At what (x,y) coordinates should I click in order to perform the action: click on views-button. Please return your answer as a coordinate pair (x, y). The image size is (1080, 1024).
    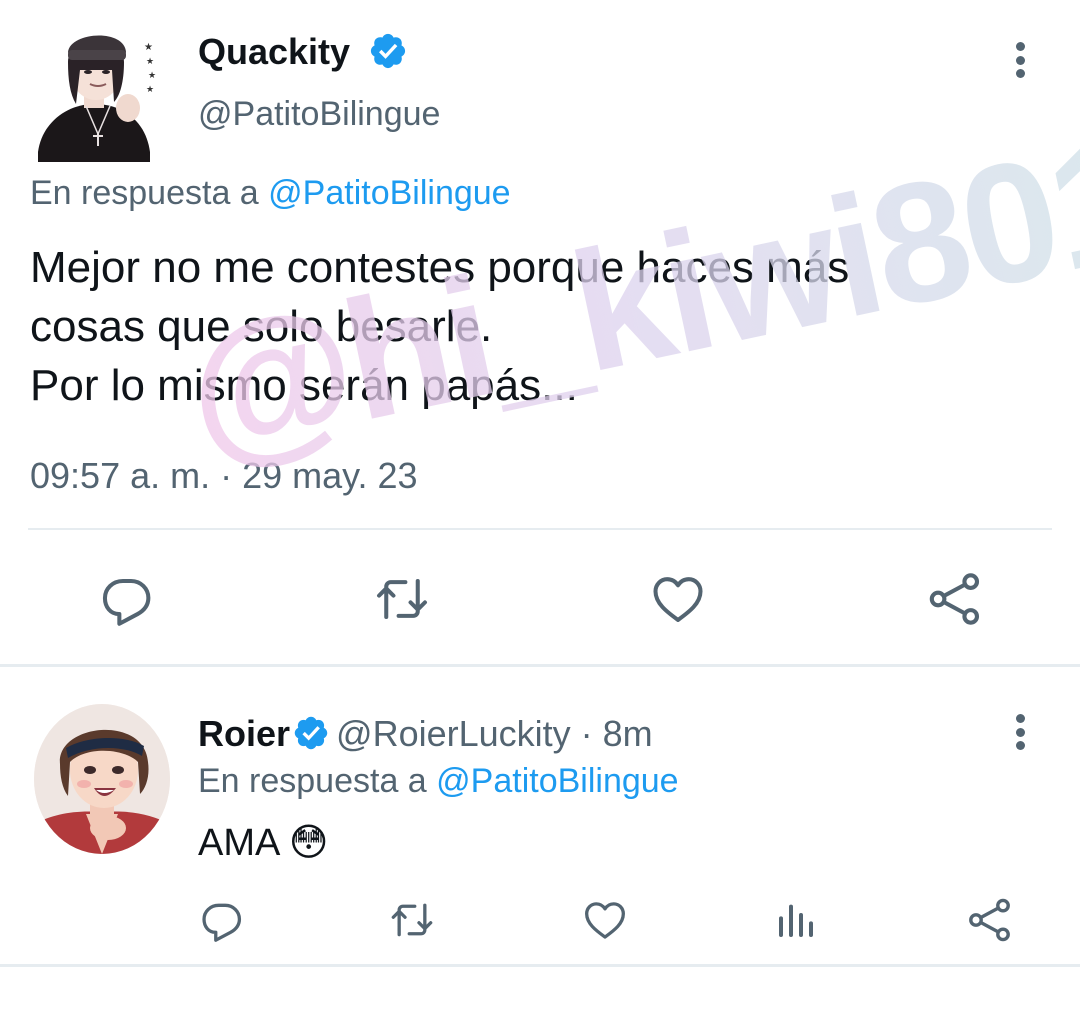
    Looking at the image, I should click on (796, 920).